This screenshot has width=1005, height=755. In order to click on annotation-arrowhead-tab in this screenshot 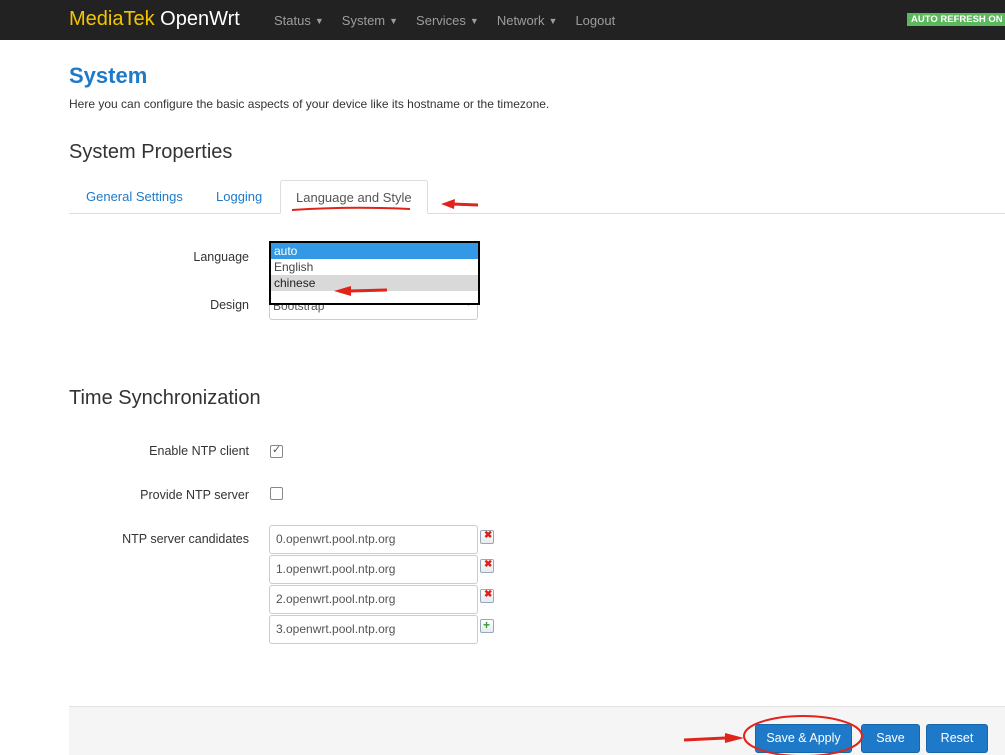, I will do `click(448, 204)`.